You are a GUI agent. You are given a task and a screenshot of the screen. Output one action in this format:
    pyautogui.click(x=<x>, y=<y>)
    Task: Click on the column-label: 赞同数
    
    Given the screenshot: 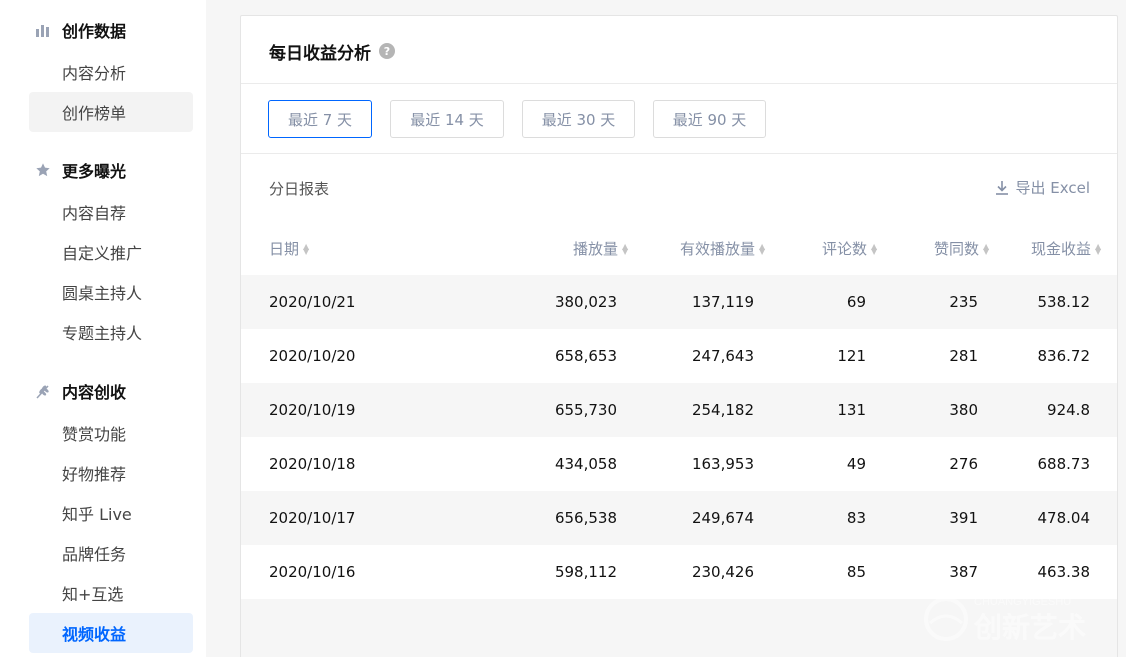 What is the action you would take?
    pyautogui.click(x=956, y=249)
    